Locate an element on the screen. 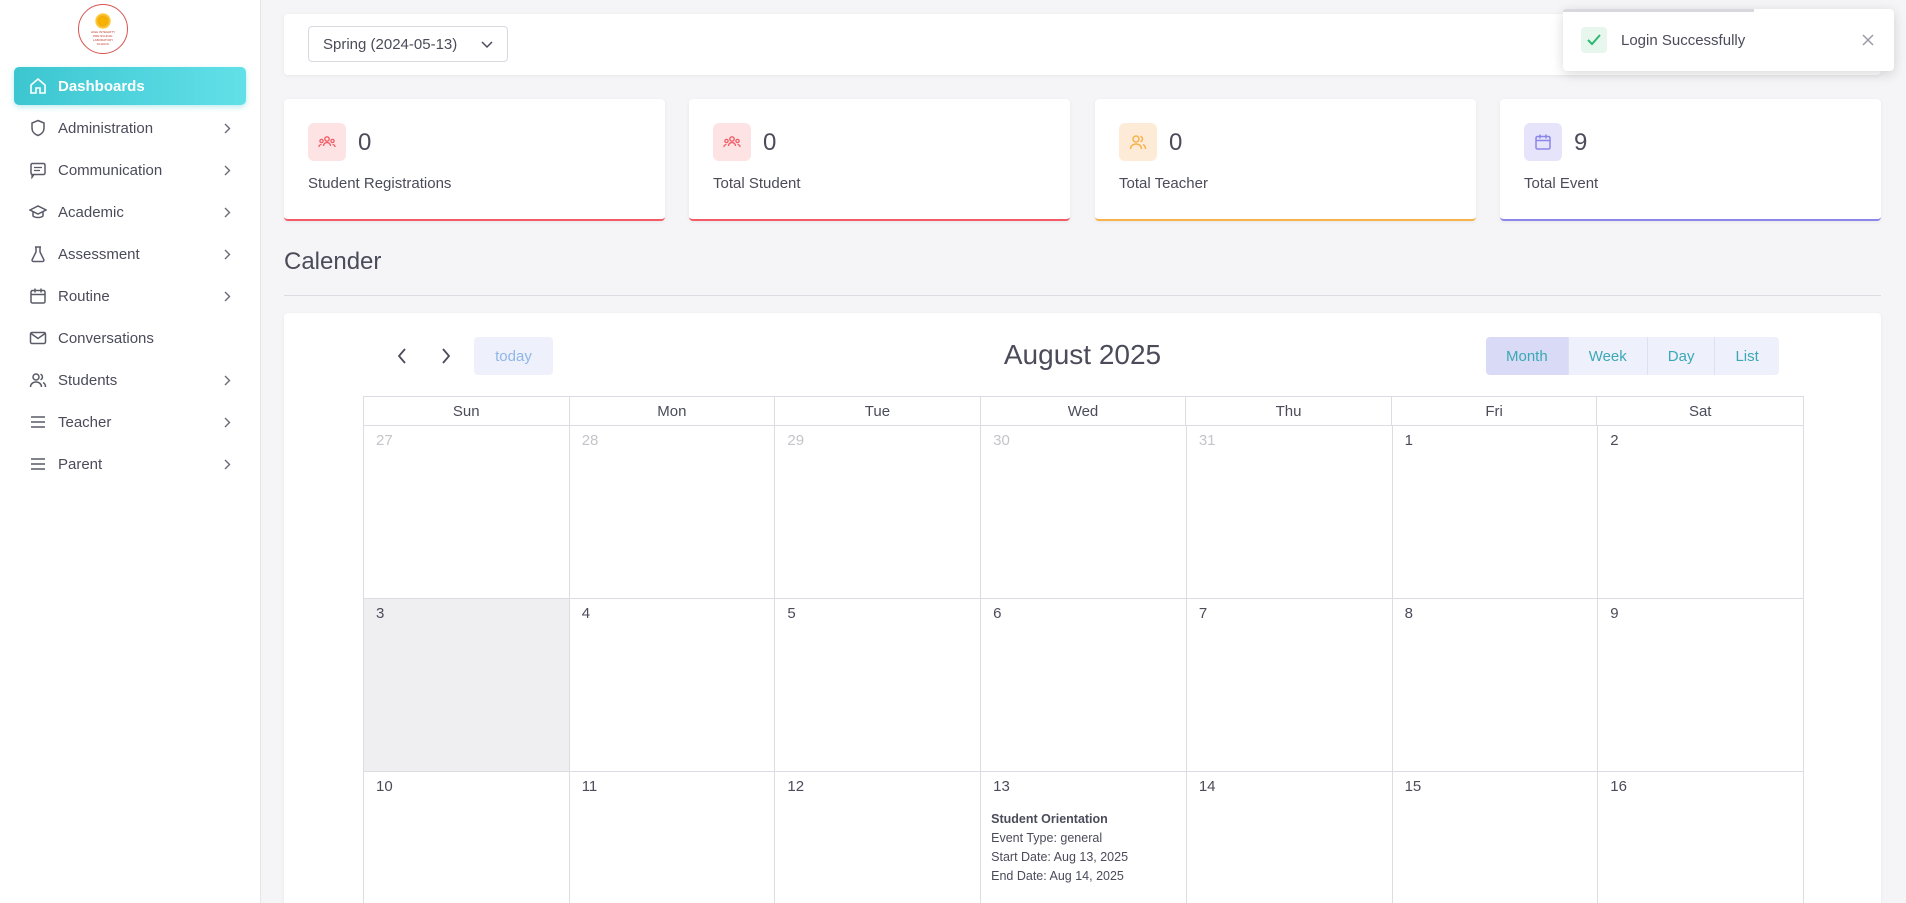 The image size is (1906, 903). section-title: Calender is located at coordinates (333, 261).